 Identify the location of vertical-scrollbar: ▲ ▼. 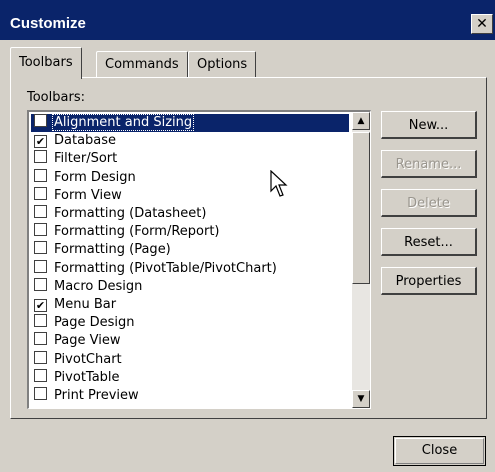
(361, 260).